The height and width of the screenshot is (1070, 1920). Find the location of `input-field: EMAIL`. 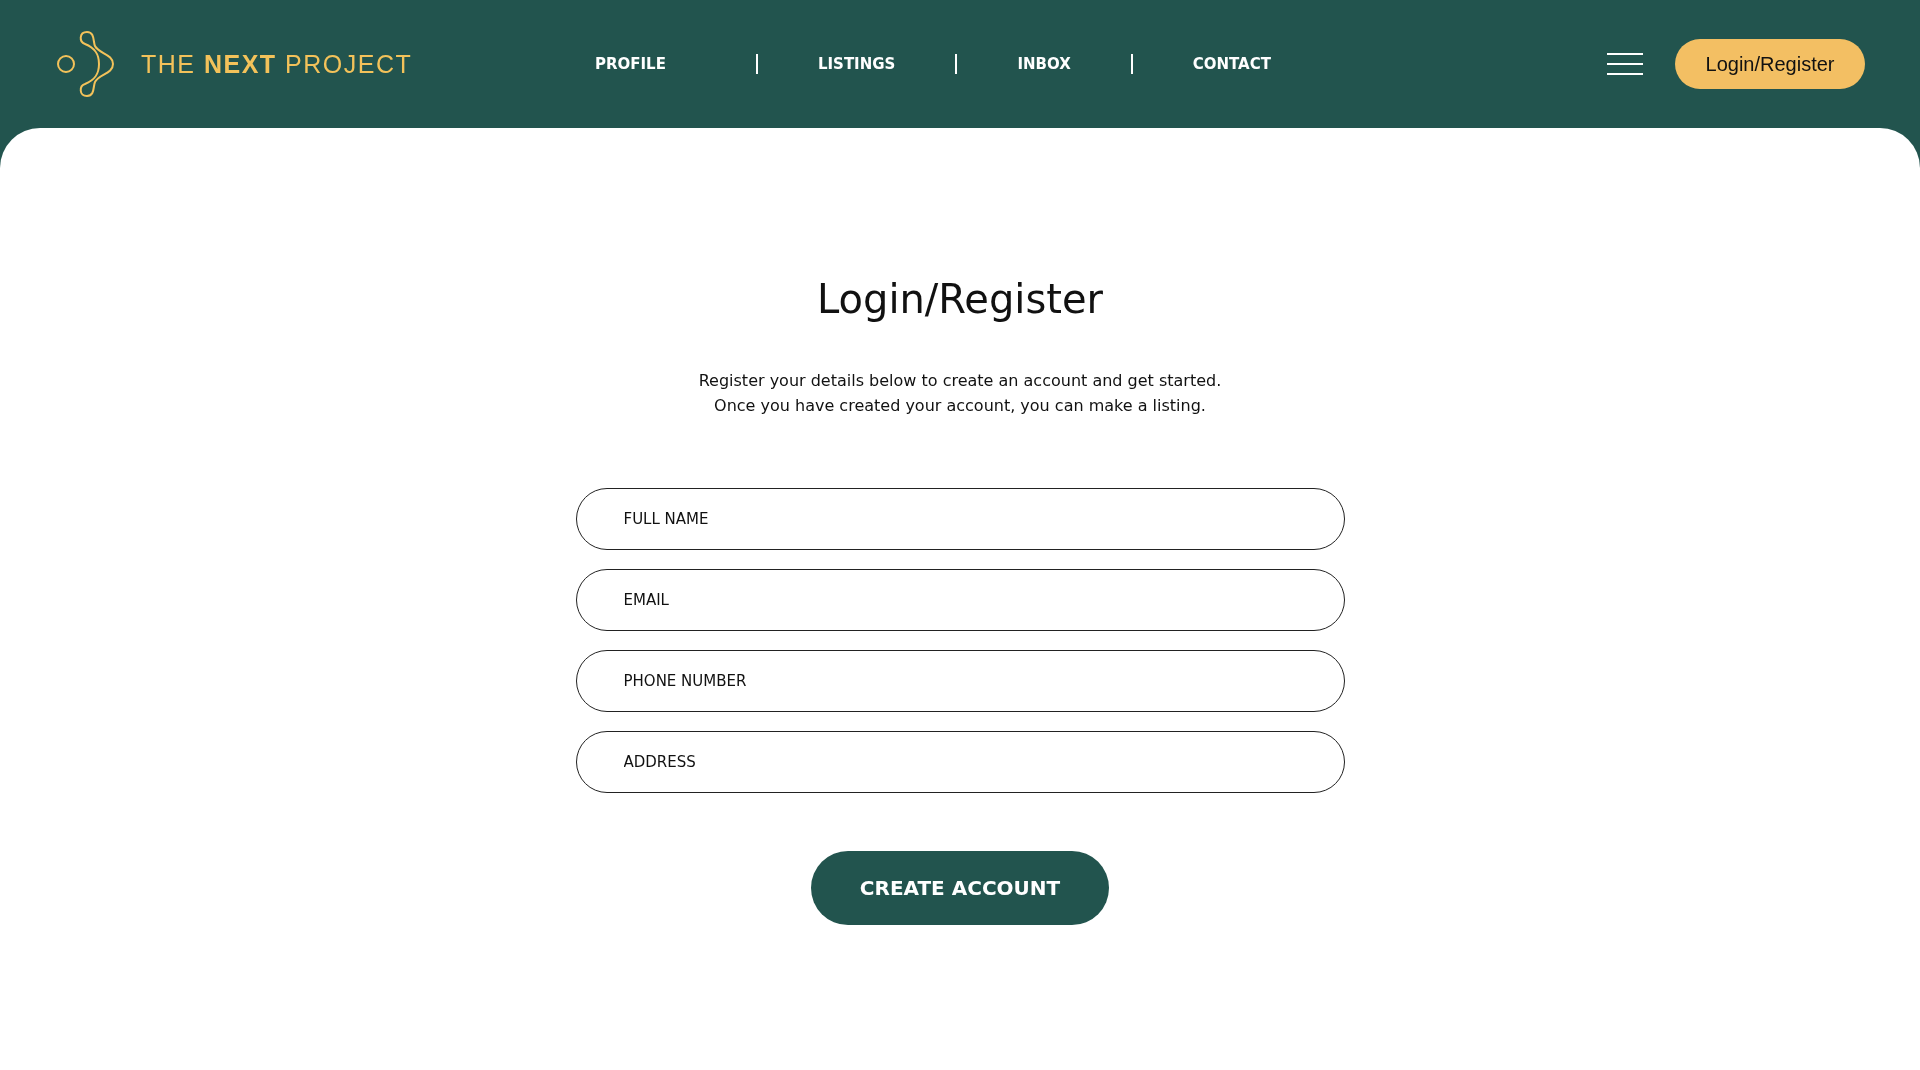

input-field: EMAIL is located at coordinates (960, 600).